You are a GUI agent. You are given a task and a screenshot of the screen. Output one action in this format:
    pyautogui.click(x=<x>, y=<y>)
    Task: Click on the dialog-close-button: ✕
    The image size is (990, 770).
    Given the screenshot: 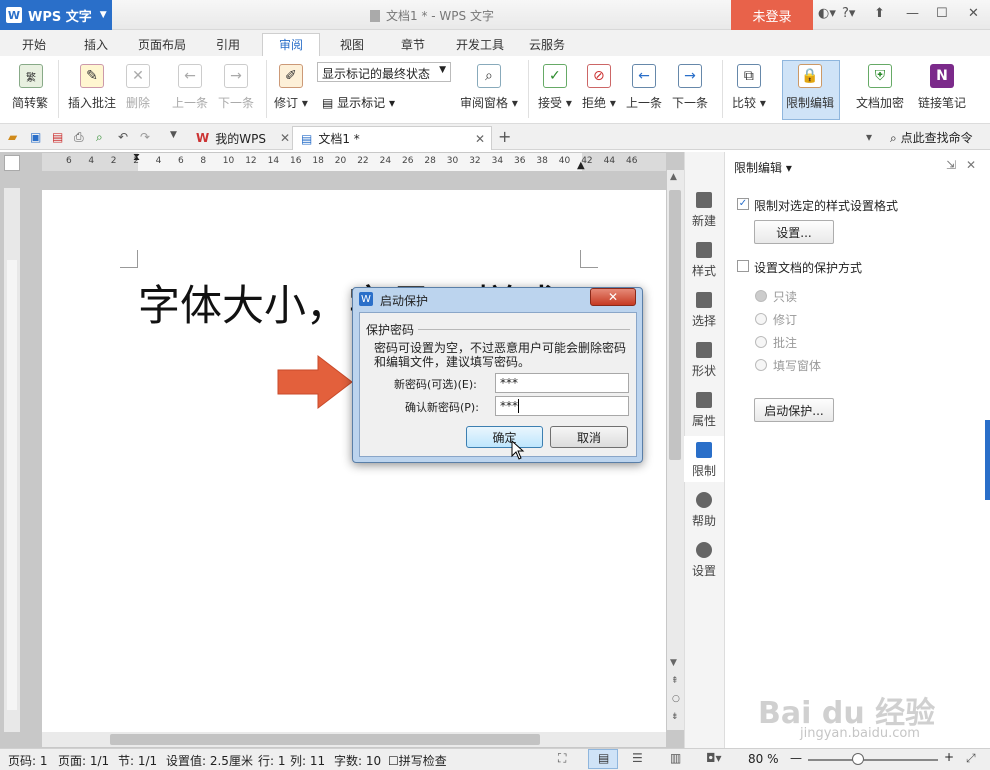 What is the action you would take?
    pyautogui.click(x=613, y=297)
    